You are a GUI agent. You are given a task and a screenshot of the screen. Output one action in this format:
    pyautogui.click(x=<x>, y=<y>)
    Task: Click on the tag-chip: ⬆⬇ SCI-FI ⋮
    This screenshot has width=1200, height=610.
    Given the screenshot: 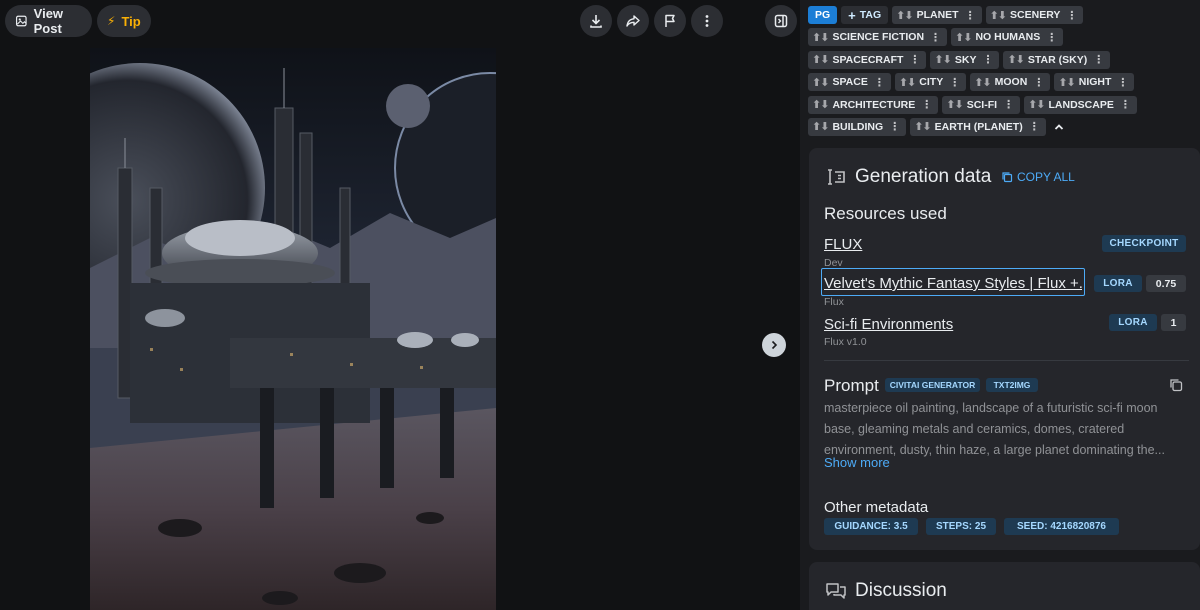 What is the action you would take?
    pyautogui.click(x=981, y=104)
    